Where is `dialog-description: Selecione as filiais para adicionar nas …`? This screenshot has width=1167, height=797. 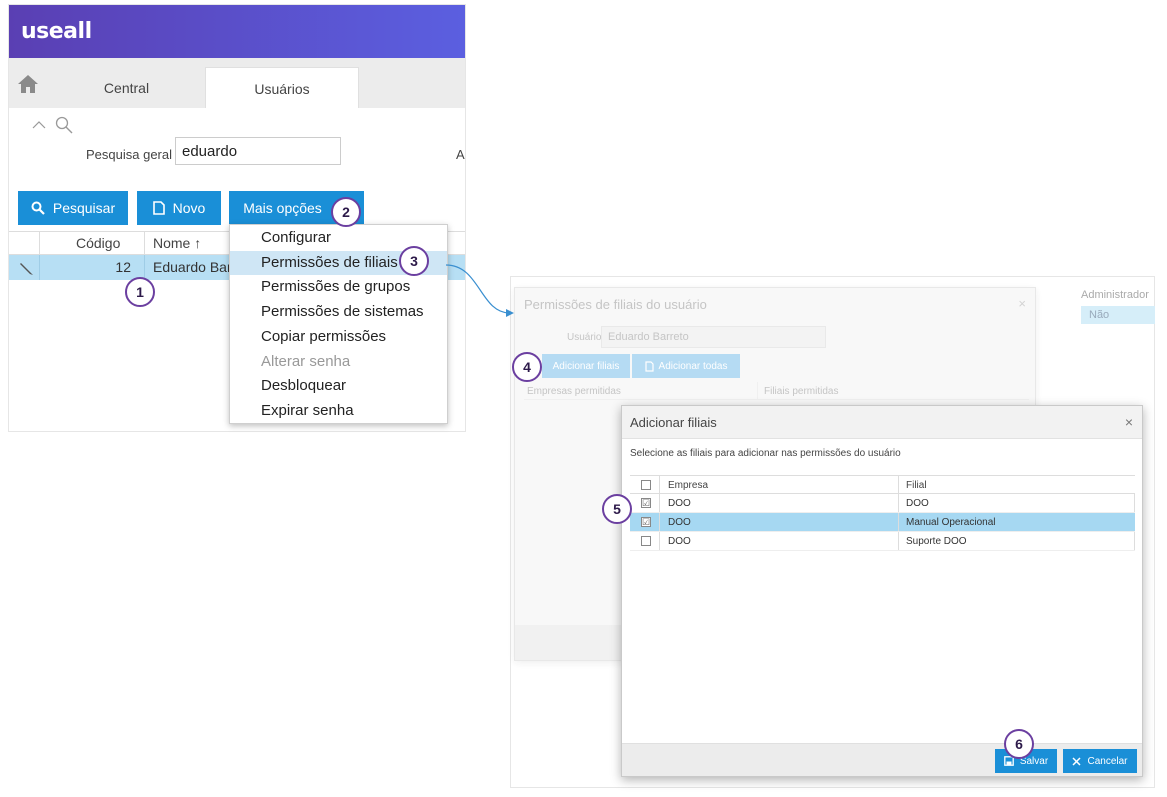
dialog-description: Selecione as filiais para adicionar nas … is located at coordinates (765, 453).